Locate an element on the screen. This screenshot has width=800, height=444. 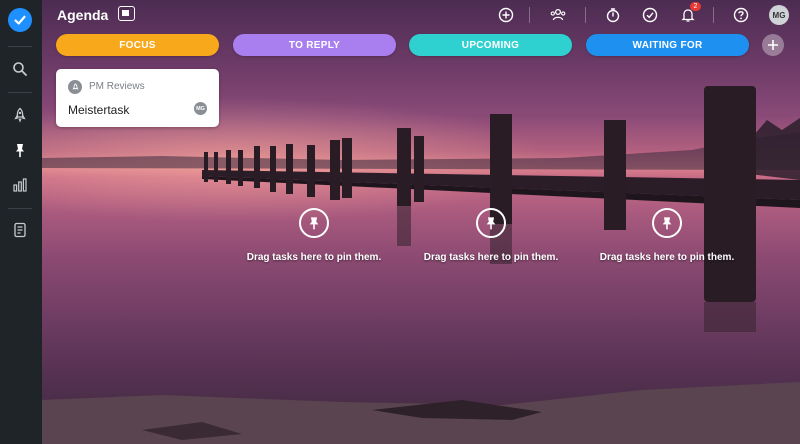
notifications-button: 2 is located at coordinates (689, 13).